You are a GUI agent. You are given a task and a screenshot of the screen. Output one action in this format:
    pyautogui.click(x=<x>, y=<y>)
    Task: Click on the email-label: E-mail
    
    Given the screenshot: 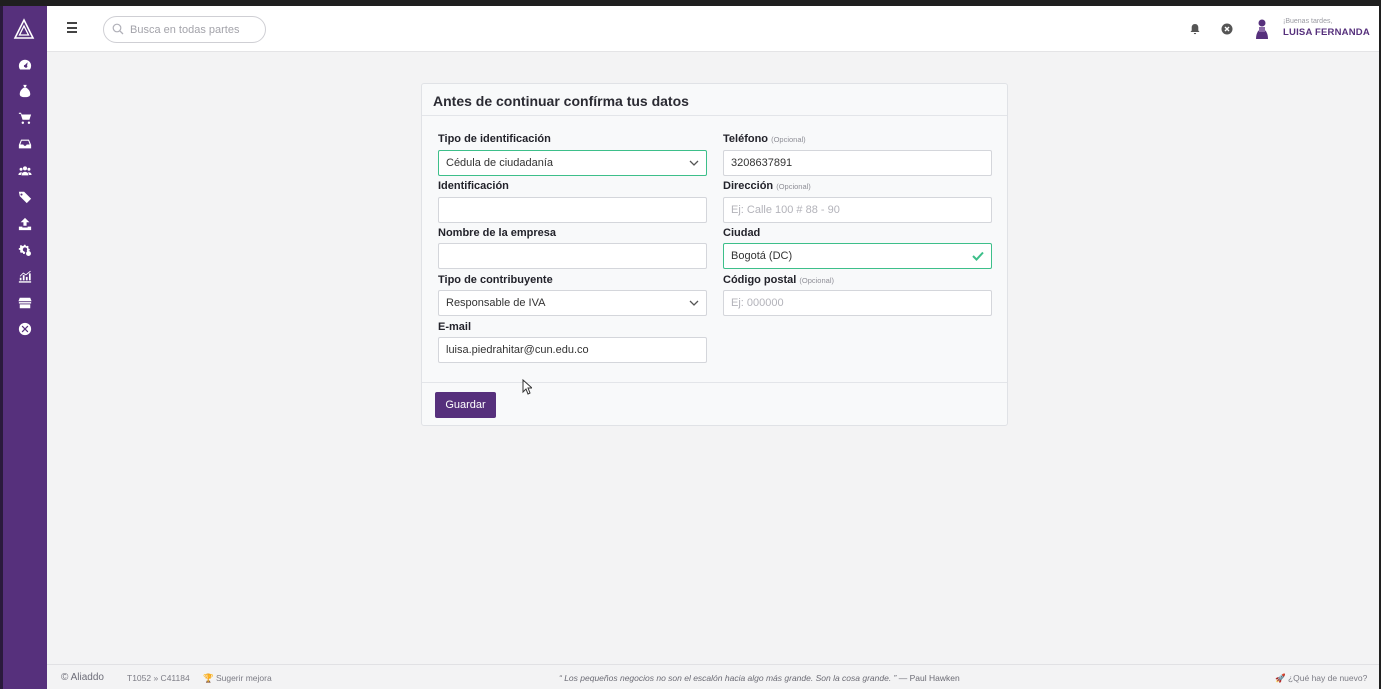 What is the action you would take?
    pyautogui.click(x=455, y=327)
    